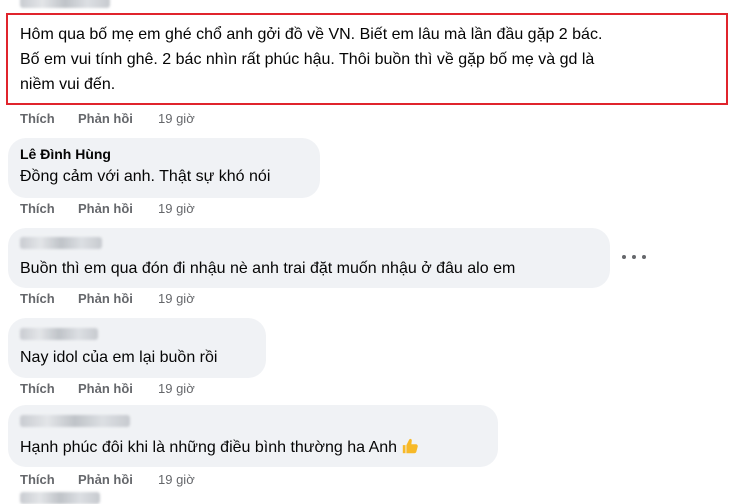 The height and width of the screenshot is (504, 732). Describe the element at coordinates (119, 357) in the screenshot. I see `comment-text: Nay idol của em lại buồn rồi` at that location.